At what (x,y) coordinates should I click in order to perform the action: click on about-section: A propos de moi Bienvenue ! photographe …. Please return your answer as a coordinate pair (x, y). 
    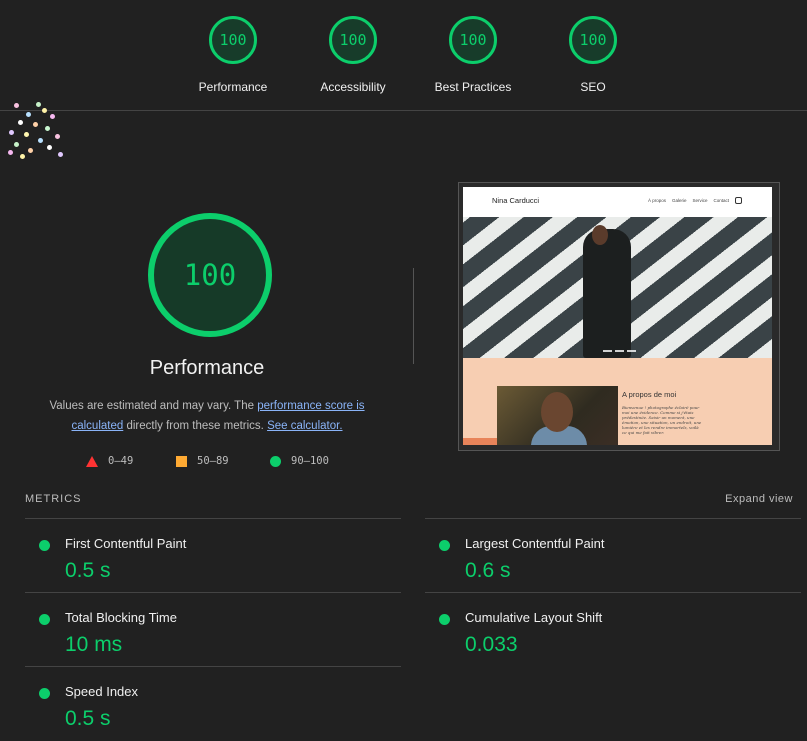
    Looking at the image, I should click on (617, 401).